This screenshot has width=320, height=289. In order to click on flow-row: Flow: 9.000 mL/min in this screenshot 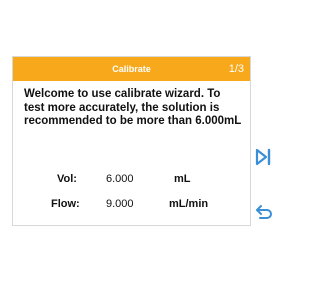, I will do `click(131, 206)`.